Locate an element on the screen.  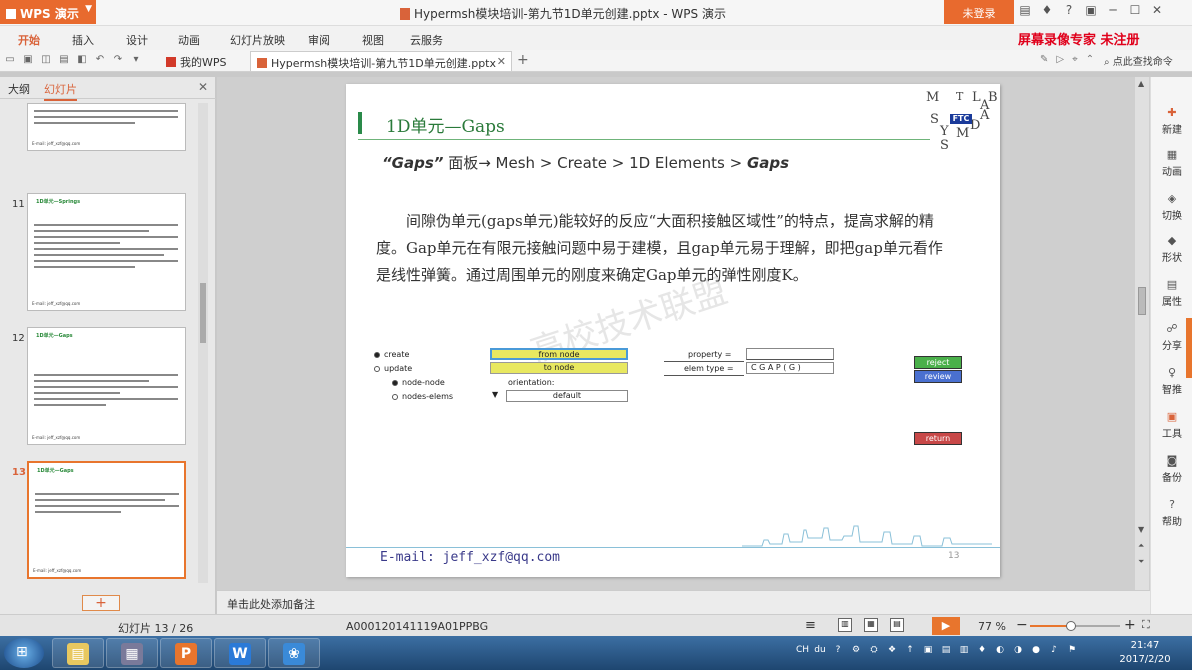
sidebar-tools: ▣ 工具 is located at coordinates (1171, 426).